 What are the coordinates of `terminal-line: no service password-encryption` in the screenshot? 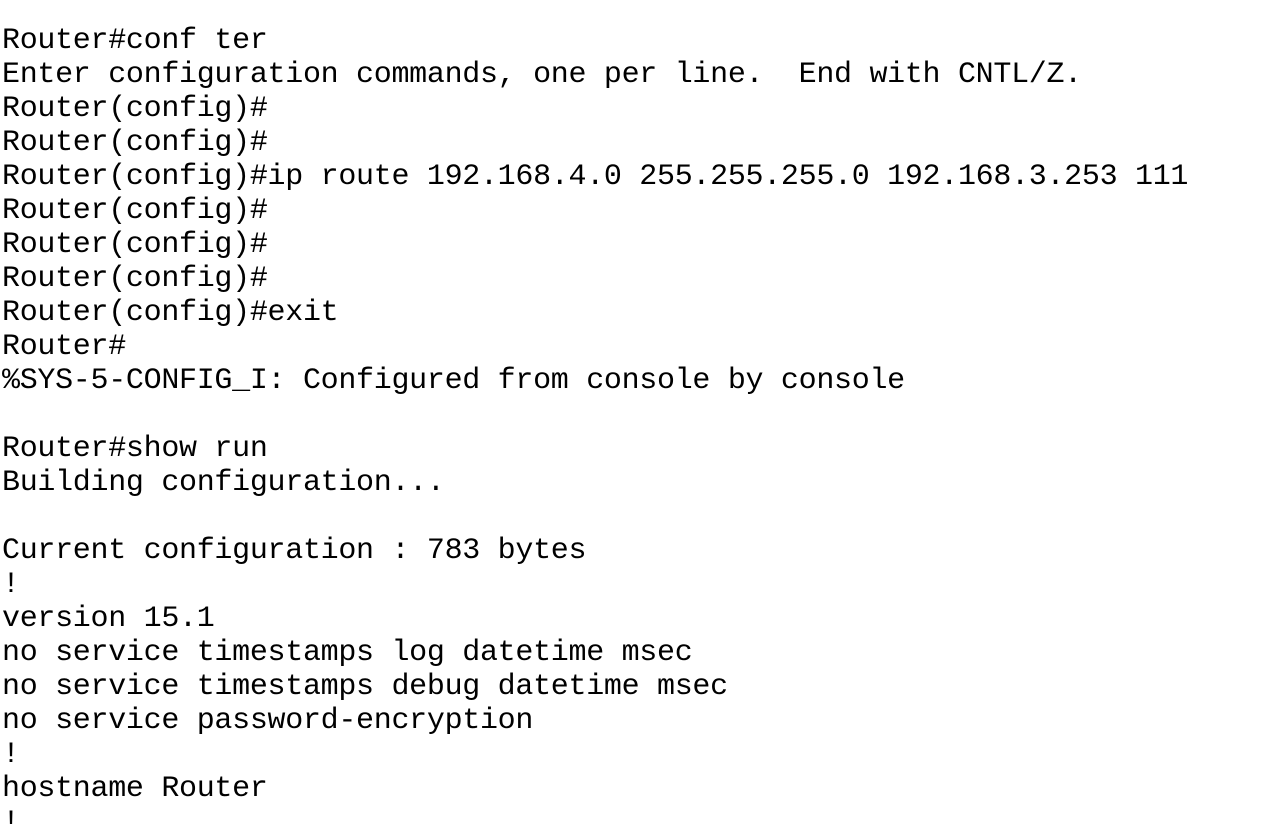 It's located at (268, 721).